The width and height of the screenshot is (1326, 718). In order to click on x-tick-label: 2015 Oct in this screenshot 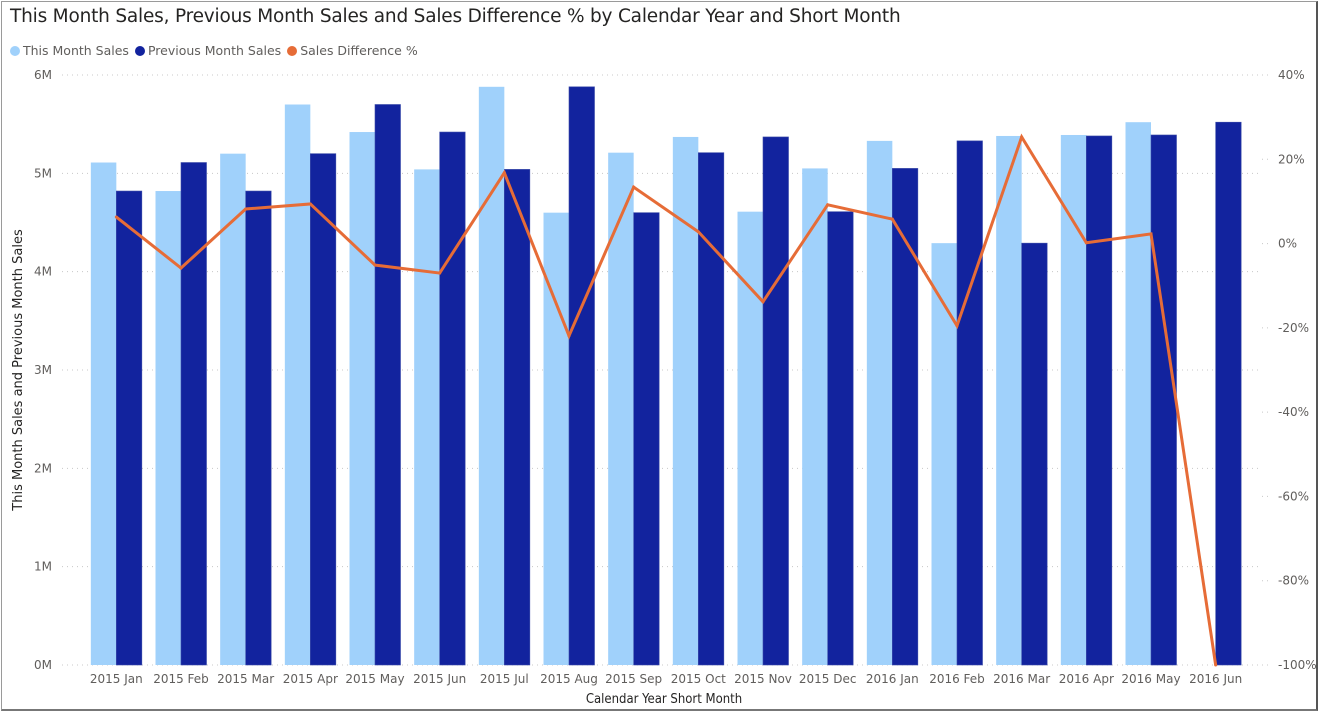, I will do `click(698, 679)`.